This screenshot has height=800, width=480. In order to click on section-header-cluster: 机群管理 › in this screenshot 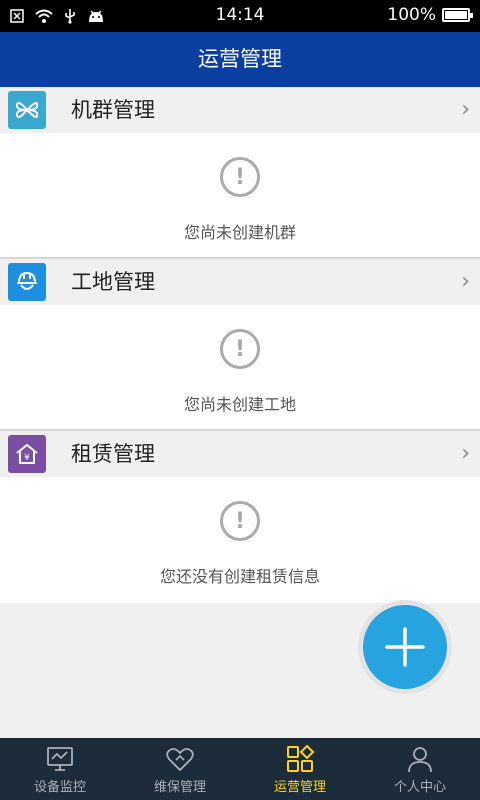, I will do `click(240, 110)`.